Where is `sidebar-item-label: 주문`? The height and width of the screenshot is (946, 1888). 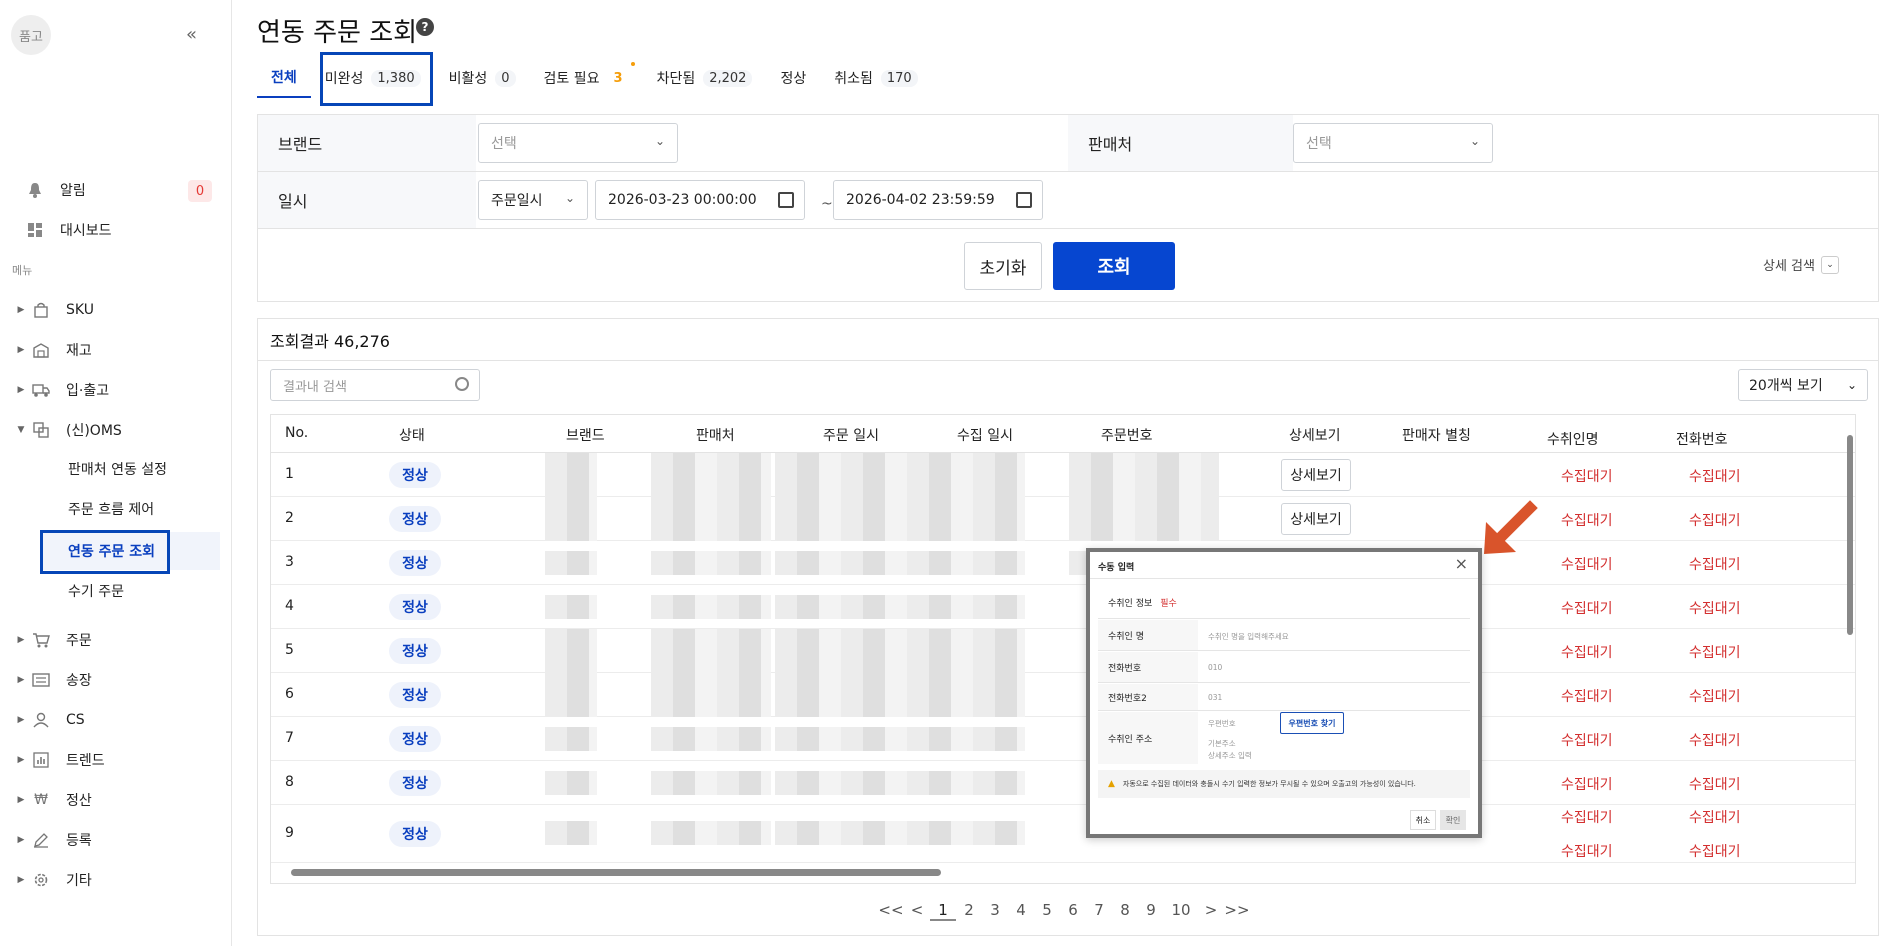
sidebar-item-label: 주문 is located at coordinates (79, 641).